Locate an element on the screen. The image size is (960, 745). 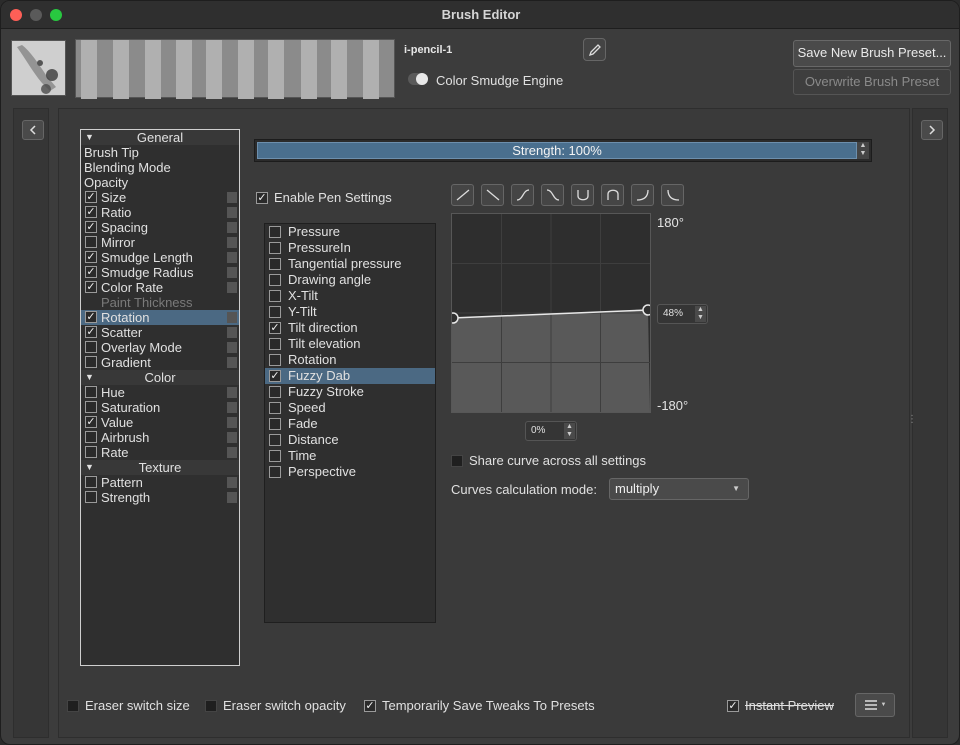
option-item: Saturation is located at coordinates (160, 407).